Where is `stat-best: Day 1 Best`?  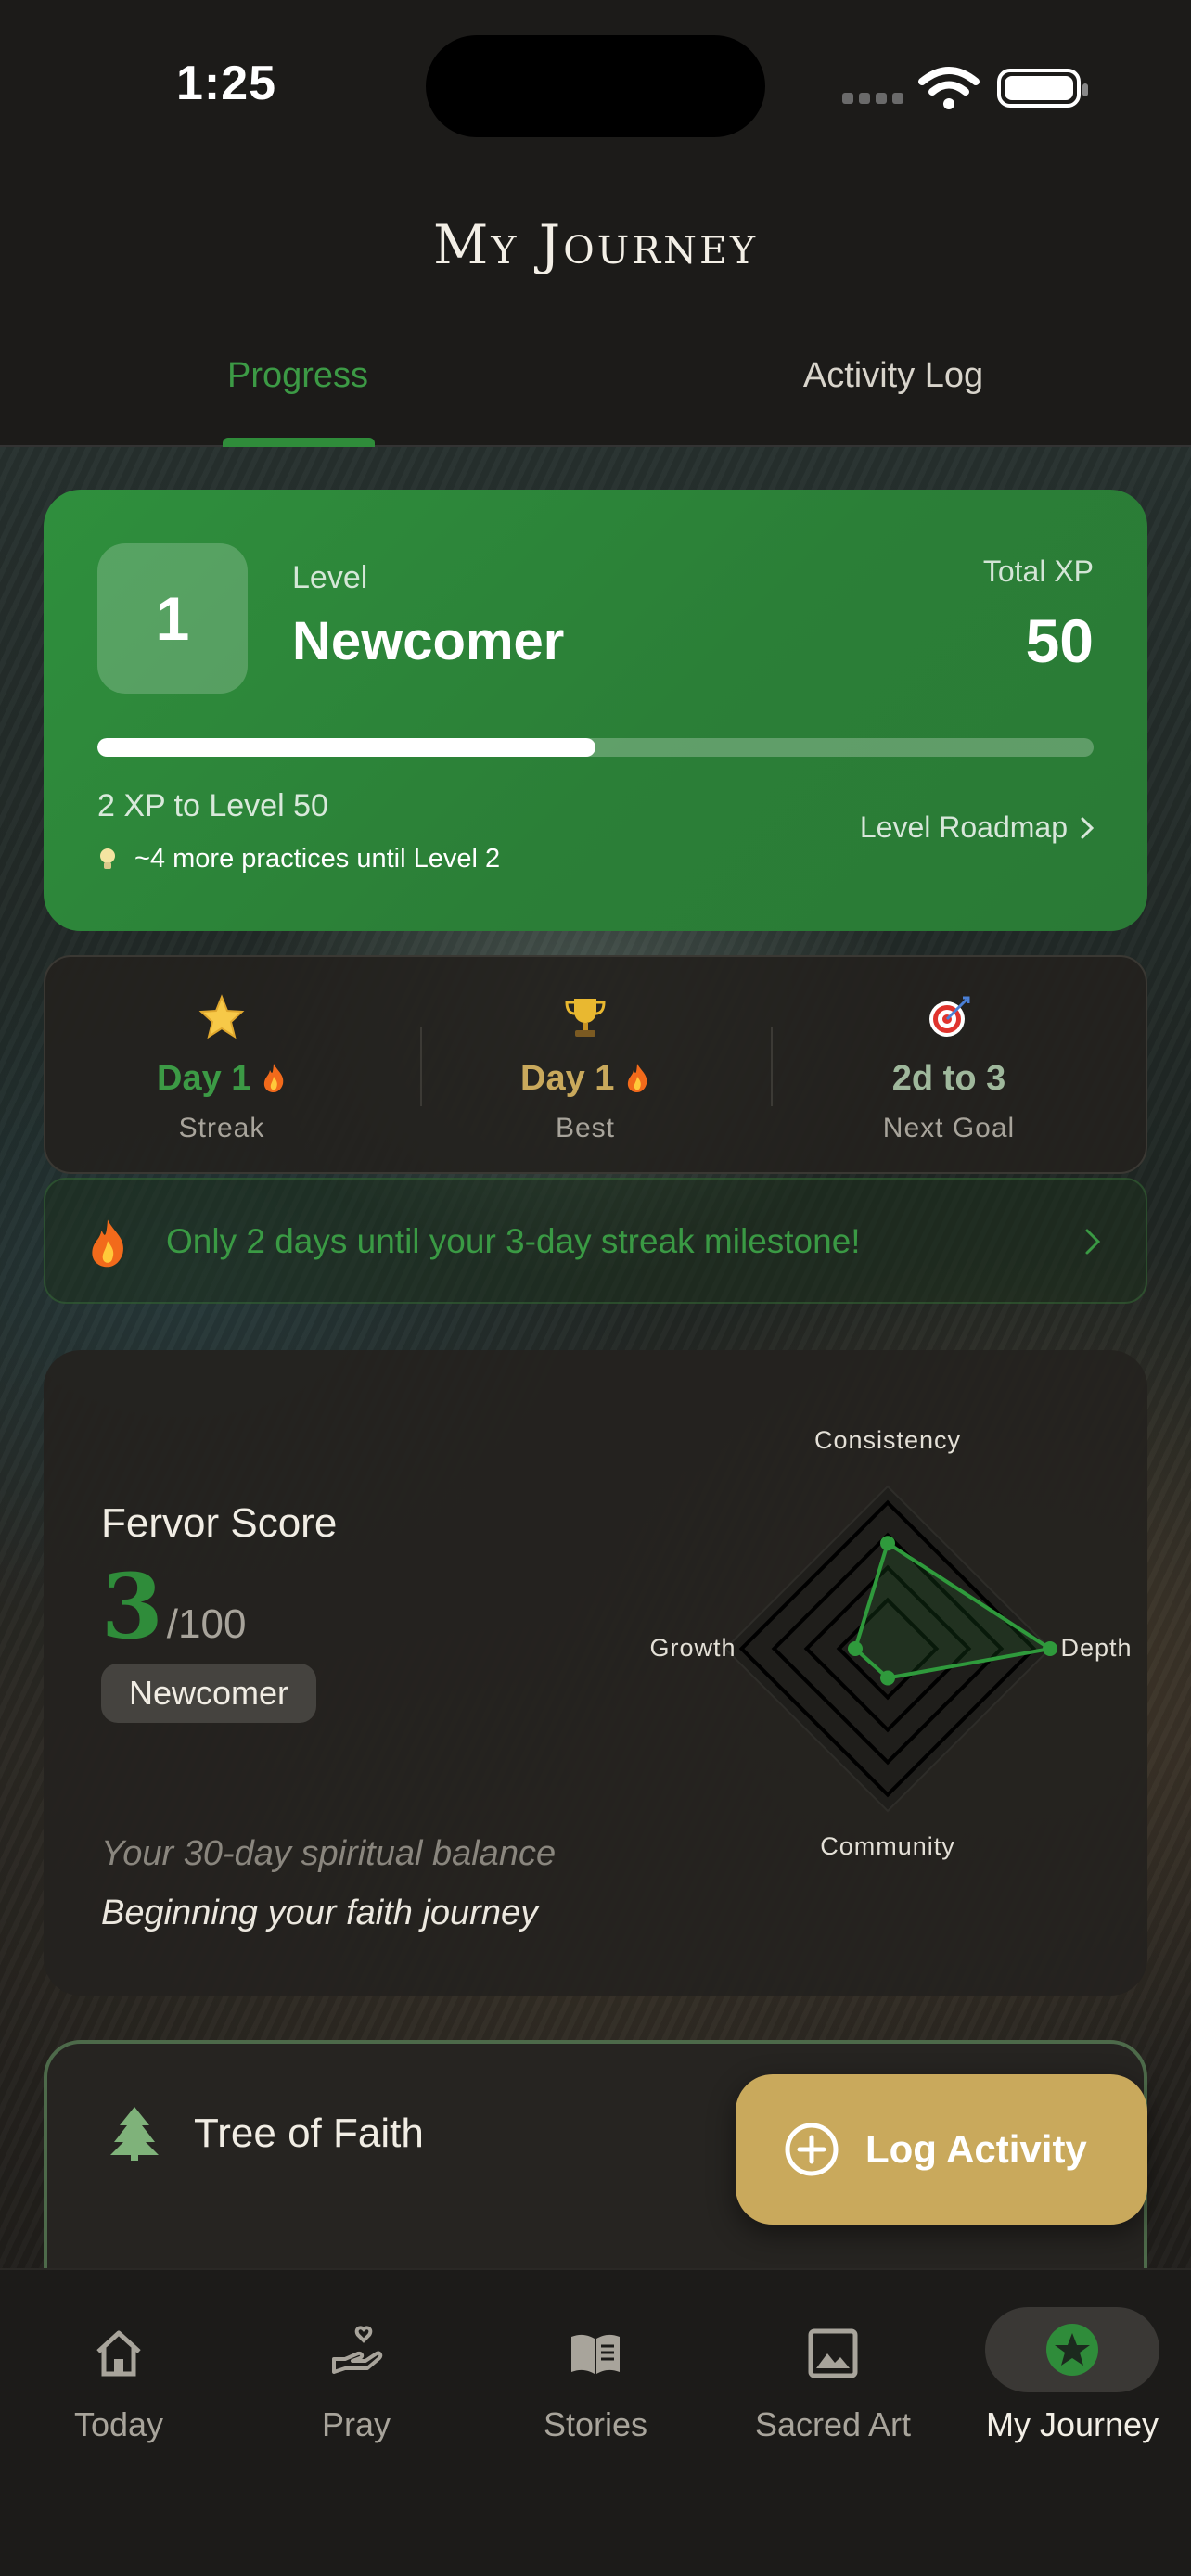 stat-best: Day 1 Best is located at coordinates (585, 1066).